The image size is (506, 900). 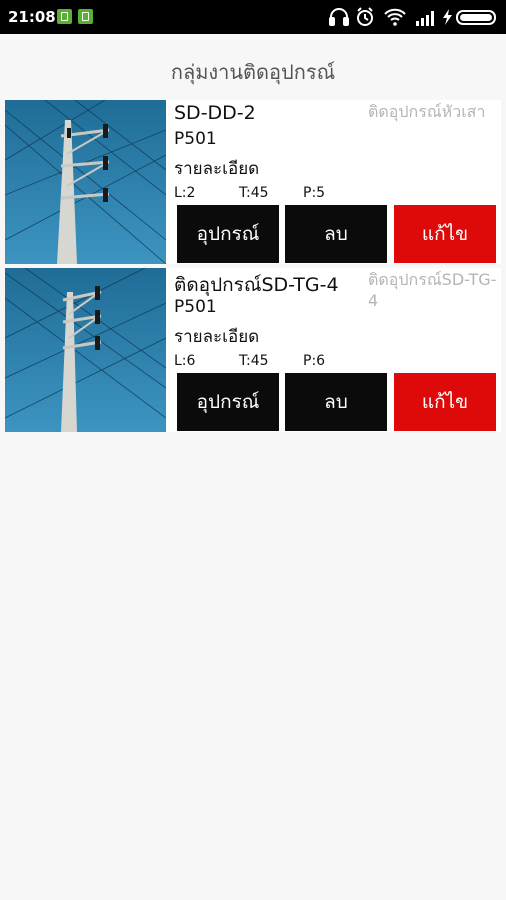 I want to click on page-title: กลุ่มงานติดอุปกรณ์, so click(x=253, y=72).